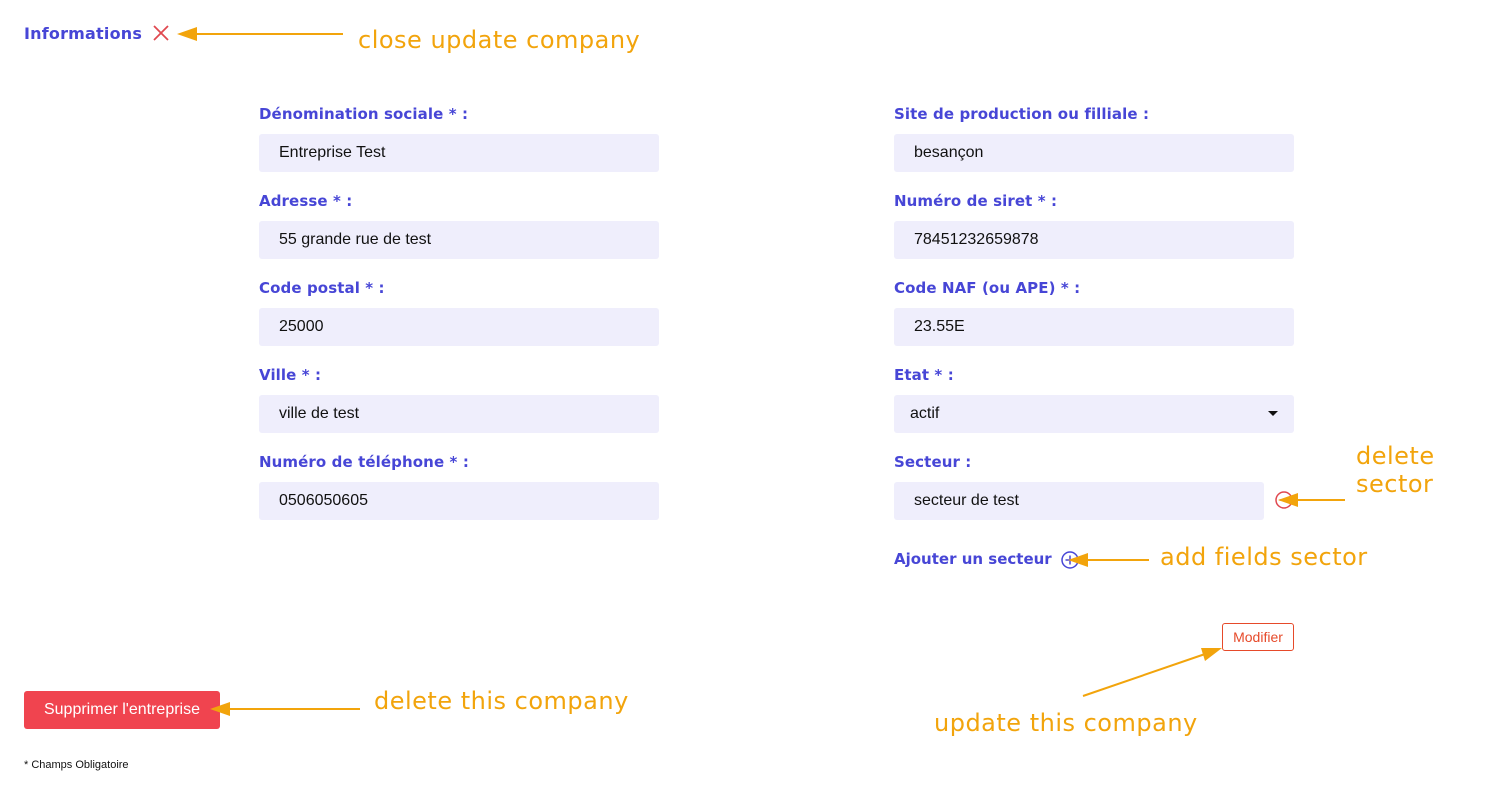  What do you see at coordinates (499, 40) in the screenshot?
I see `annotation-close: close update company` at bounding box center [499, 40].